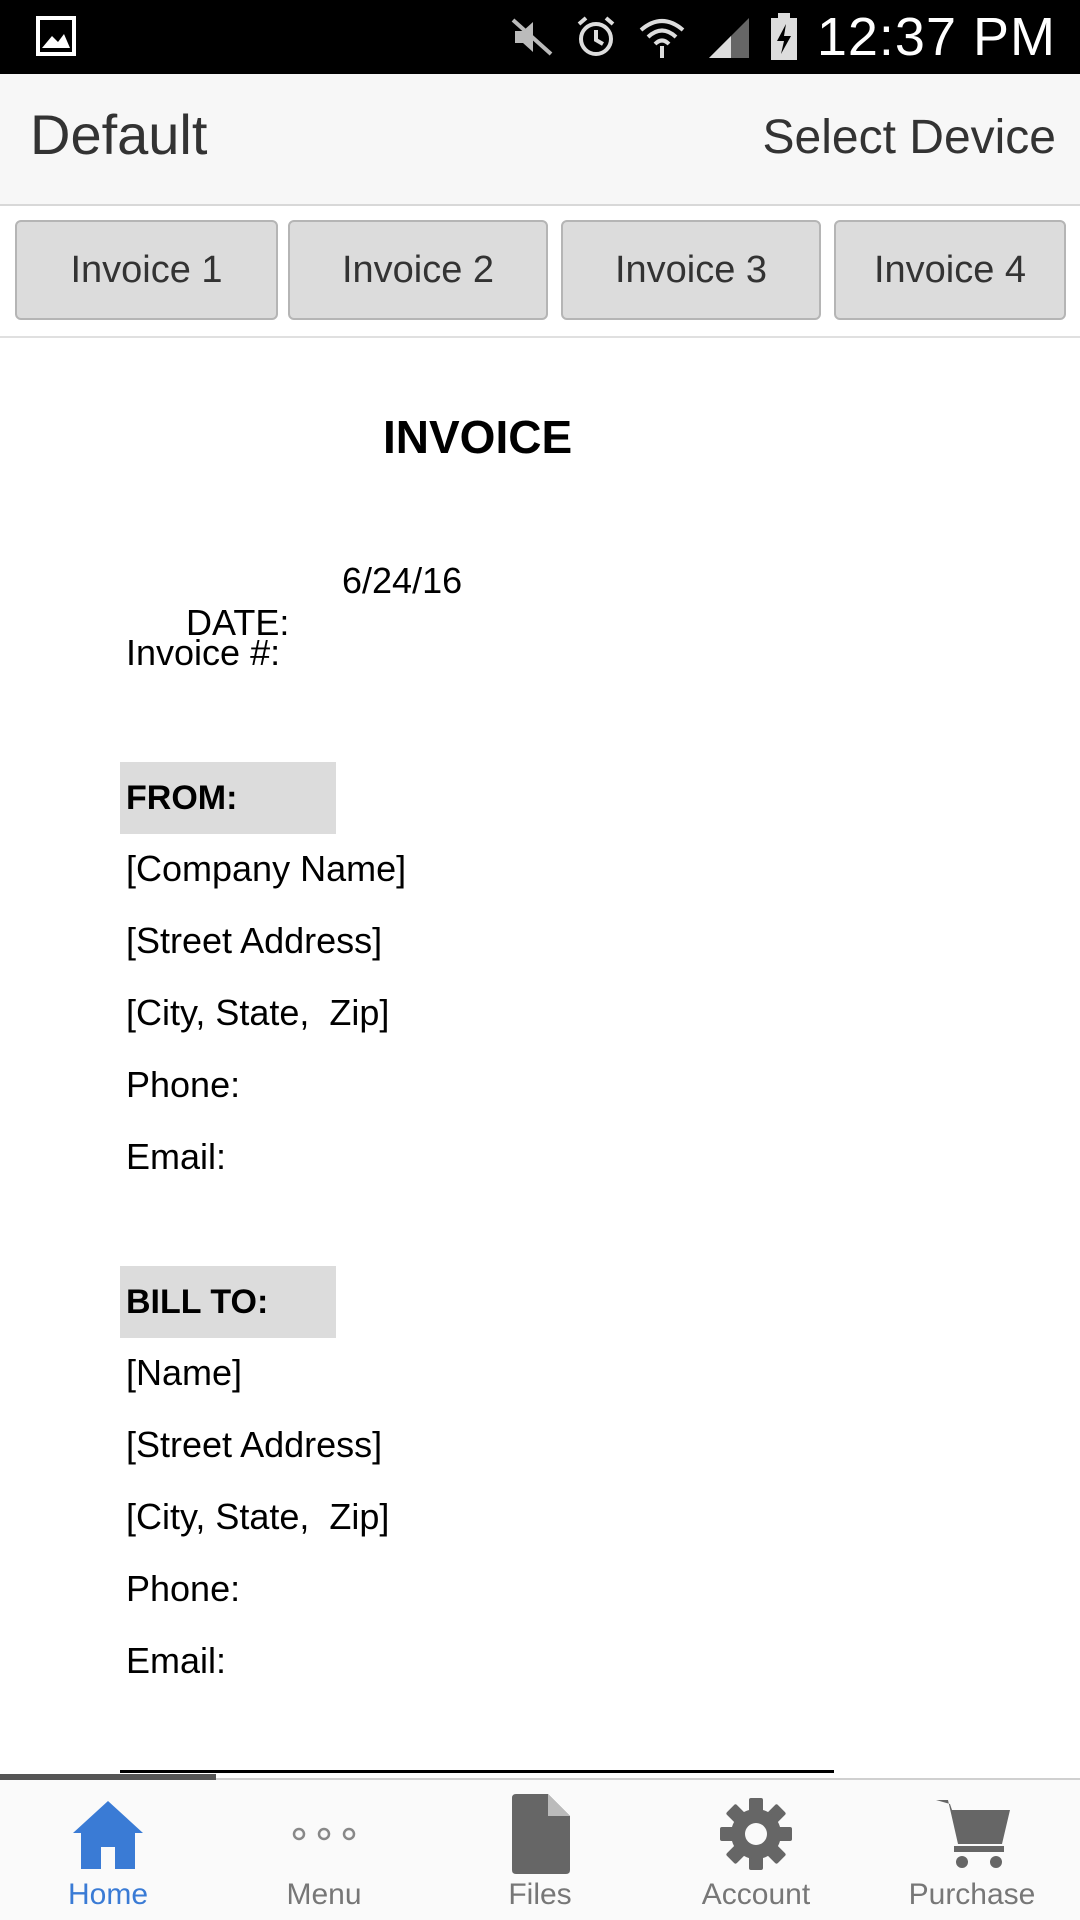 This screenshot has width=1080, height=1920. I want to click on gallery-icon, so click(56, 36).